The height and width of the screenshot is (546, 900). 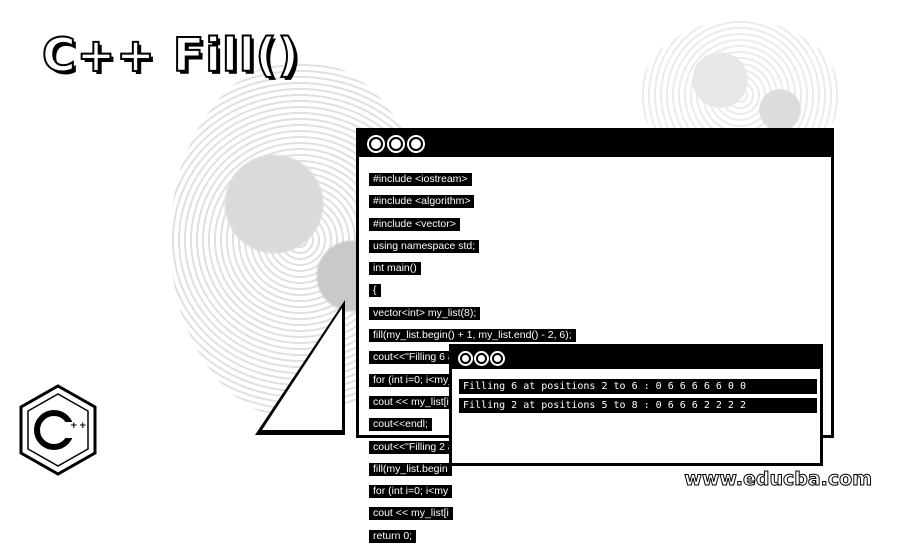 What do you see at coordinates (411, 514) in the screenshot?
I see `code-line: cout << my_list[i` at bounding box center [411, 514].